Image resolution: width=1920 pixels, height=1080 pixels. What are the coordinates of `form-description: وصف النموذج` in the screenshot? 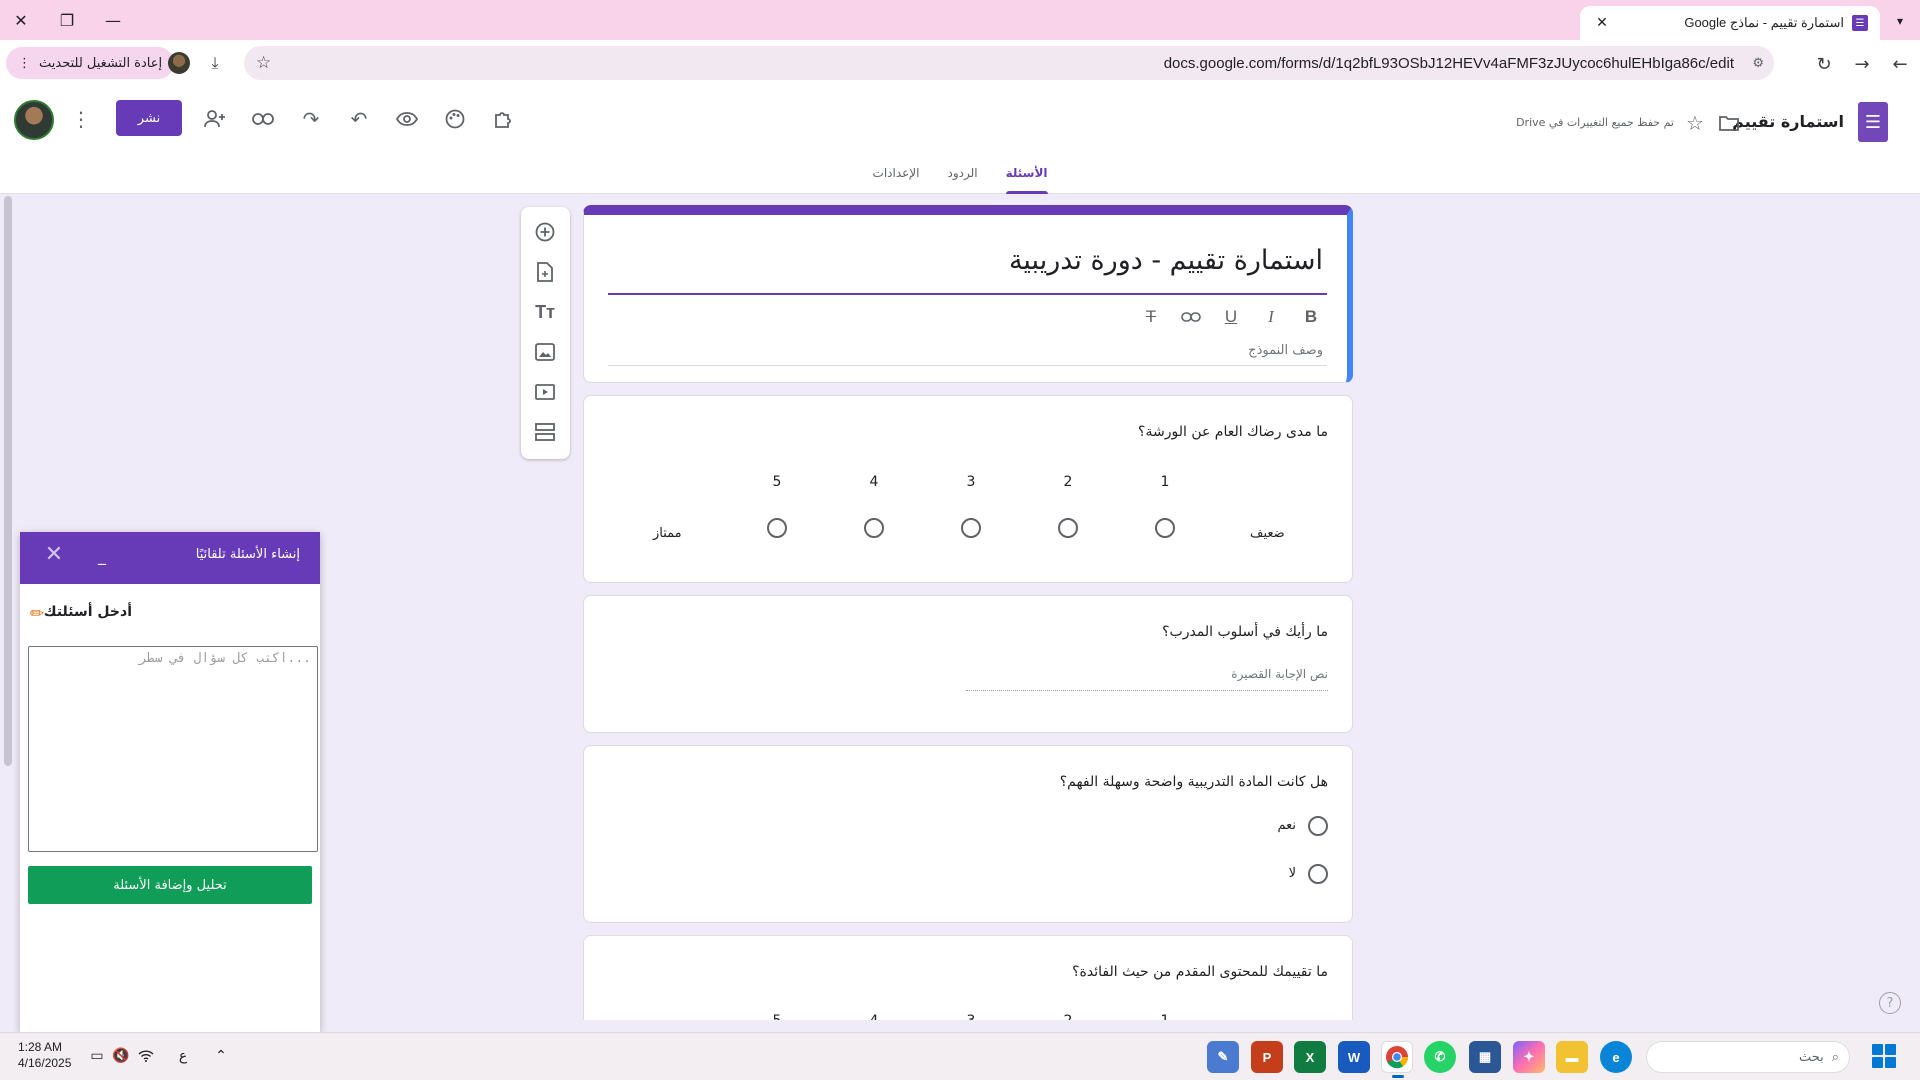 It's located at (1285, 350).